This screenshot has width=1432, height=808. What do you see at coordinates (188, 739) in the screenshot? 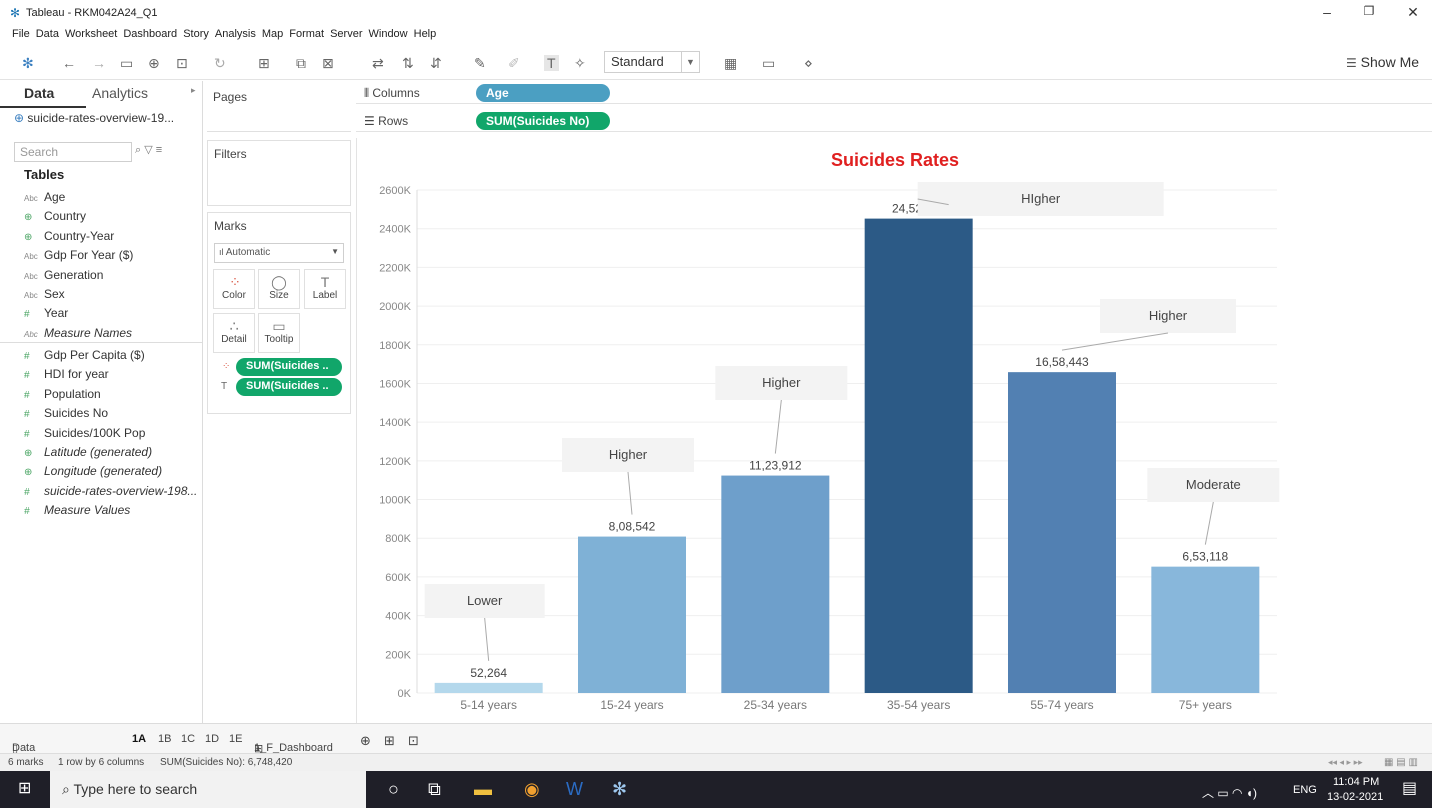
I see `tab-1c: 1C` at bounding box center [188, 739].